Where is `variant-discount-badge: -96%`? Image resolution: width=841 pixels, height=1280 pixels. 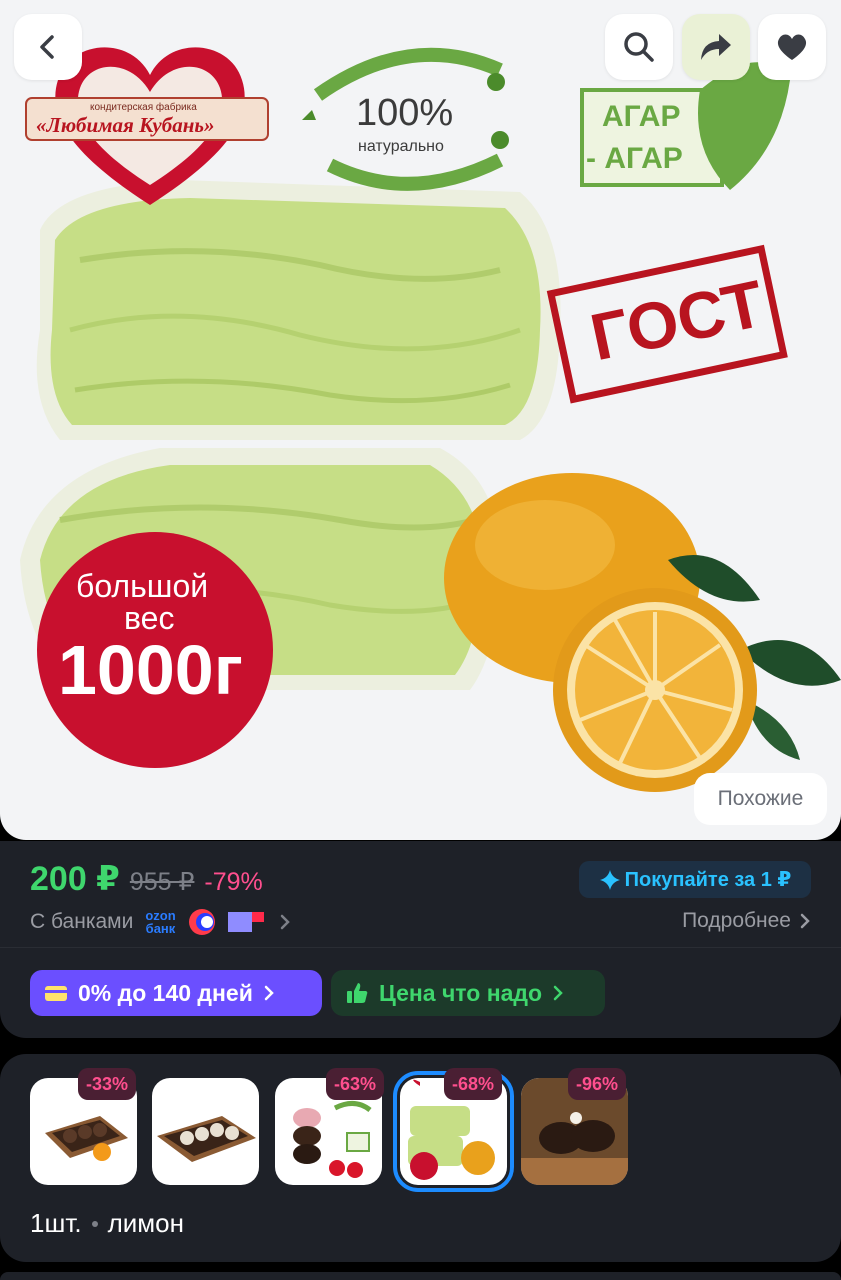 variant-discount-badge: -96% is located at coordinates (597, 1084).